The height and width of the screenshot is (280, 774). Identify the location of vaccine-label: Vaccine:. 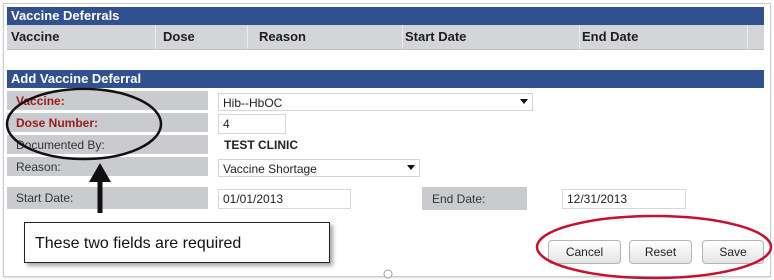
(107, 101).